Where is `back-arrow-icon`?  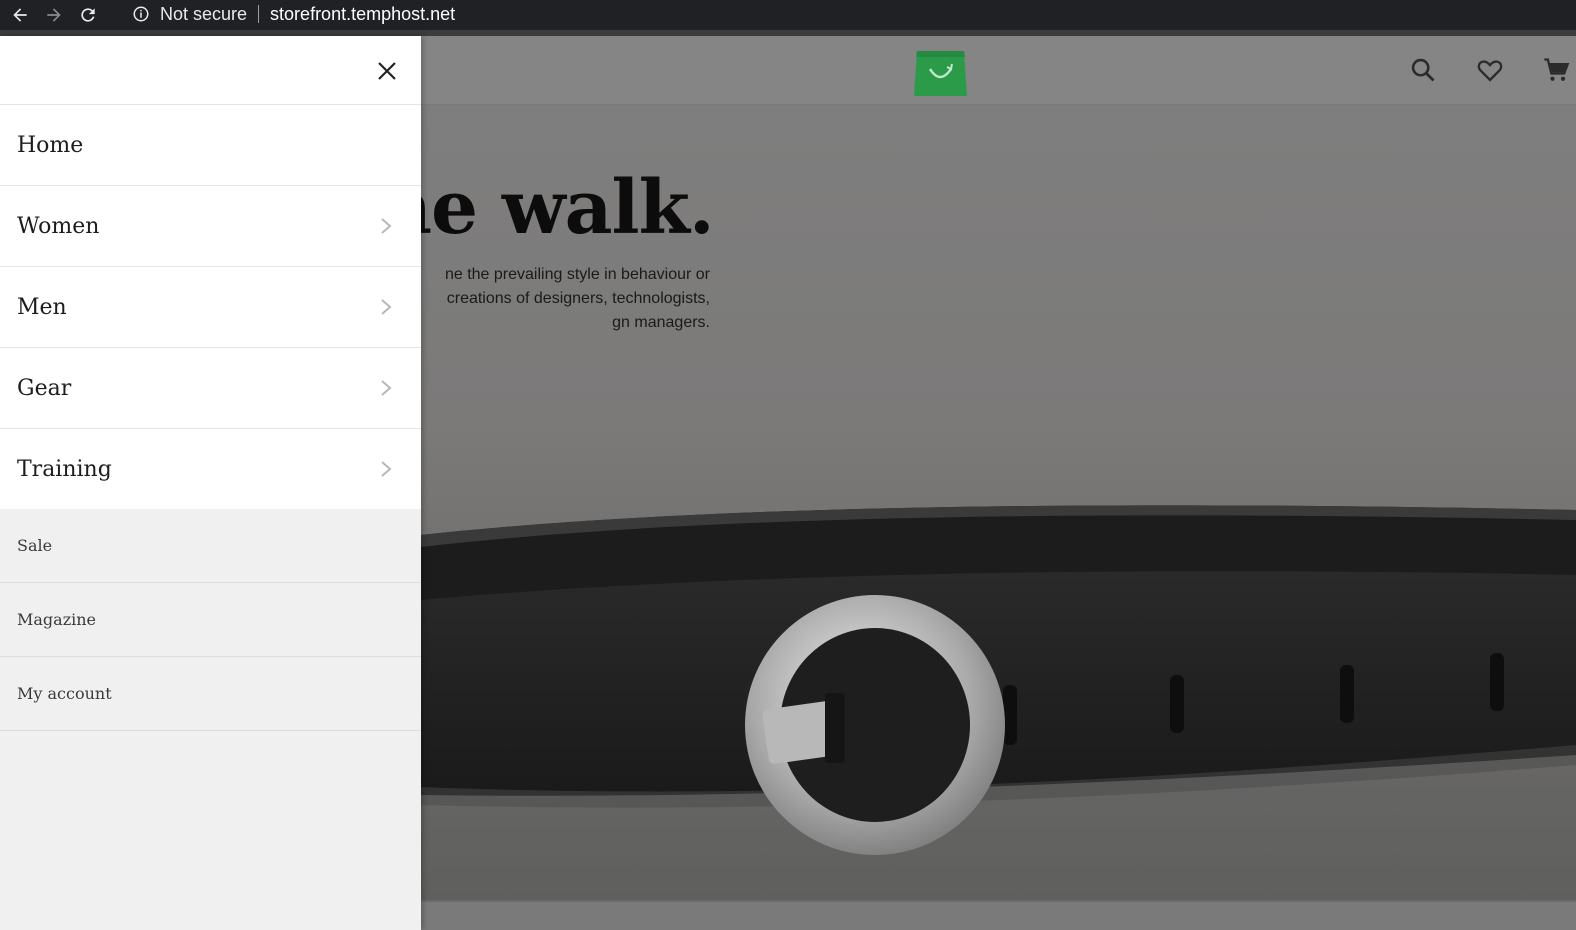
back-arrow-icon is located at coordinates (20, 15).